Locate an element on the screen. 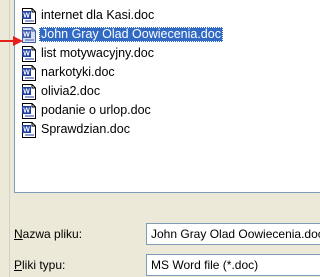 The width and height of the screenshot is (320, 277). file-item-selected: W John Gray Olad Oowiecenia.doc is located at coordinates (122, 34).